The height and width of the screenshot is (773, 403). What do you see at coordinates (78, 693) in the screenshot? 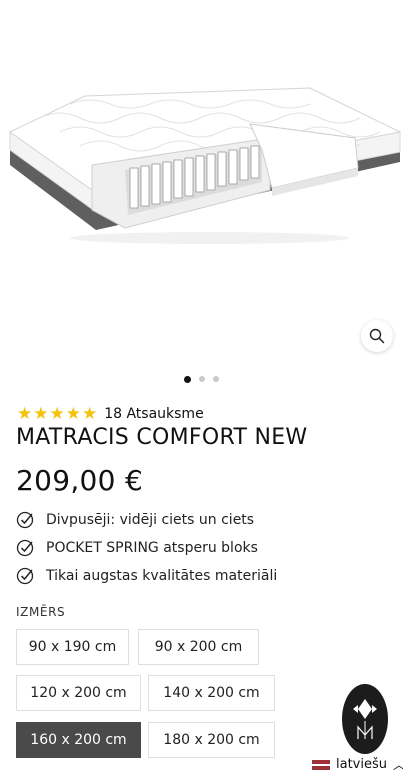
I see `size-option-120x200: 120 x 200 cm` at bounding box center [78, 693].